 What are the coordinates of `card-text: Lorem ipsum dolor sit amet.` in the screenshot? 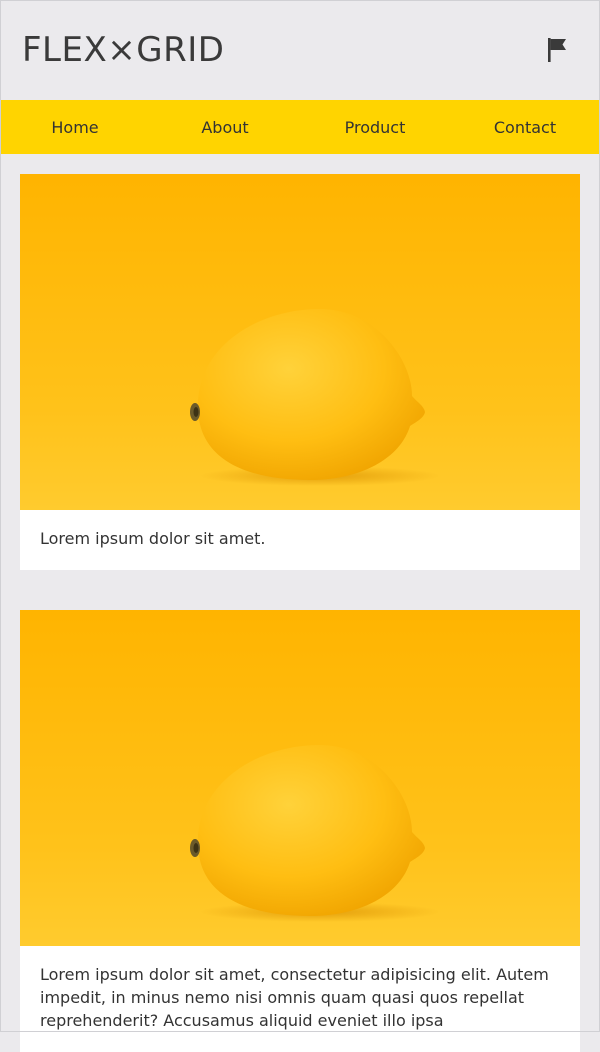 It's located at (153, 538).